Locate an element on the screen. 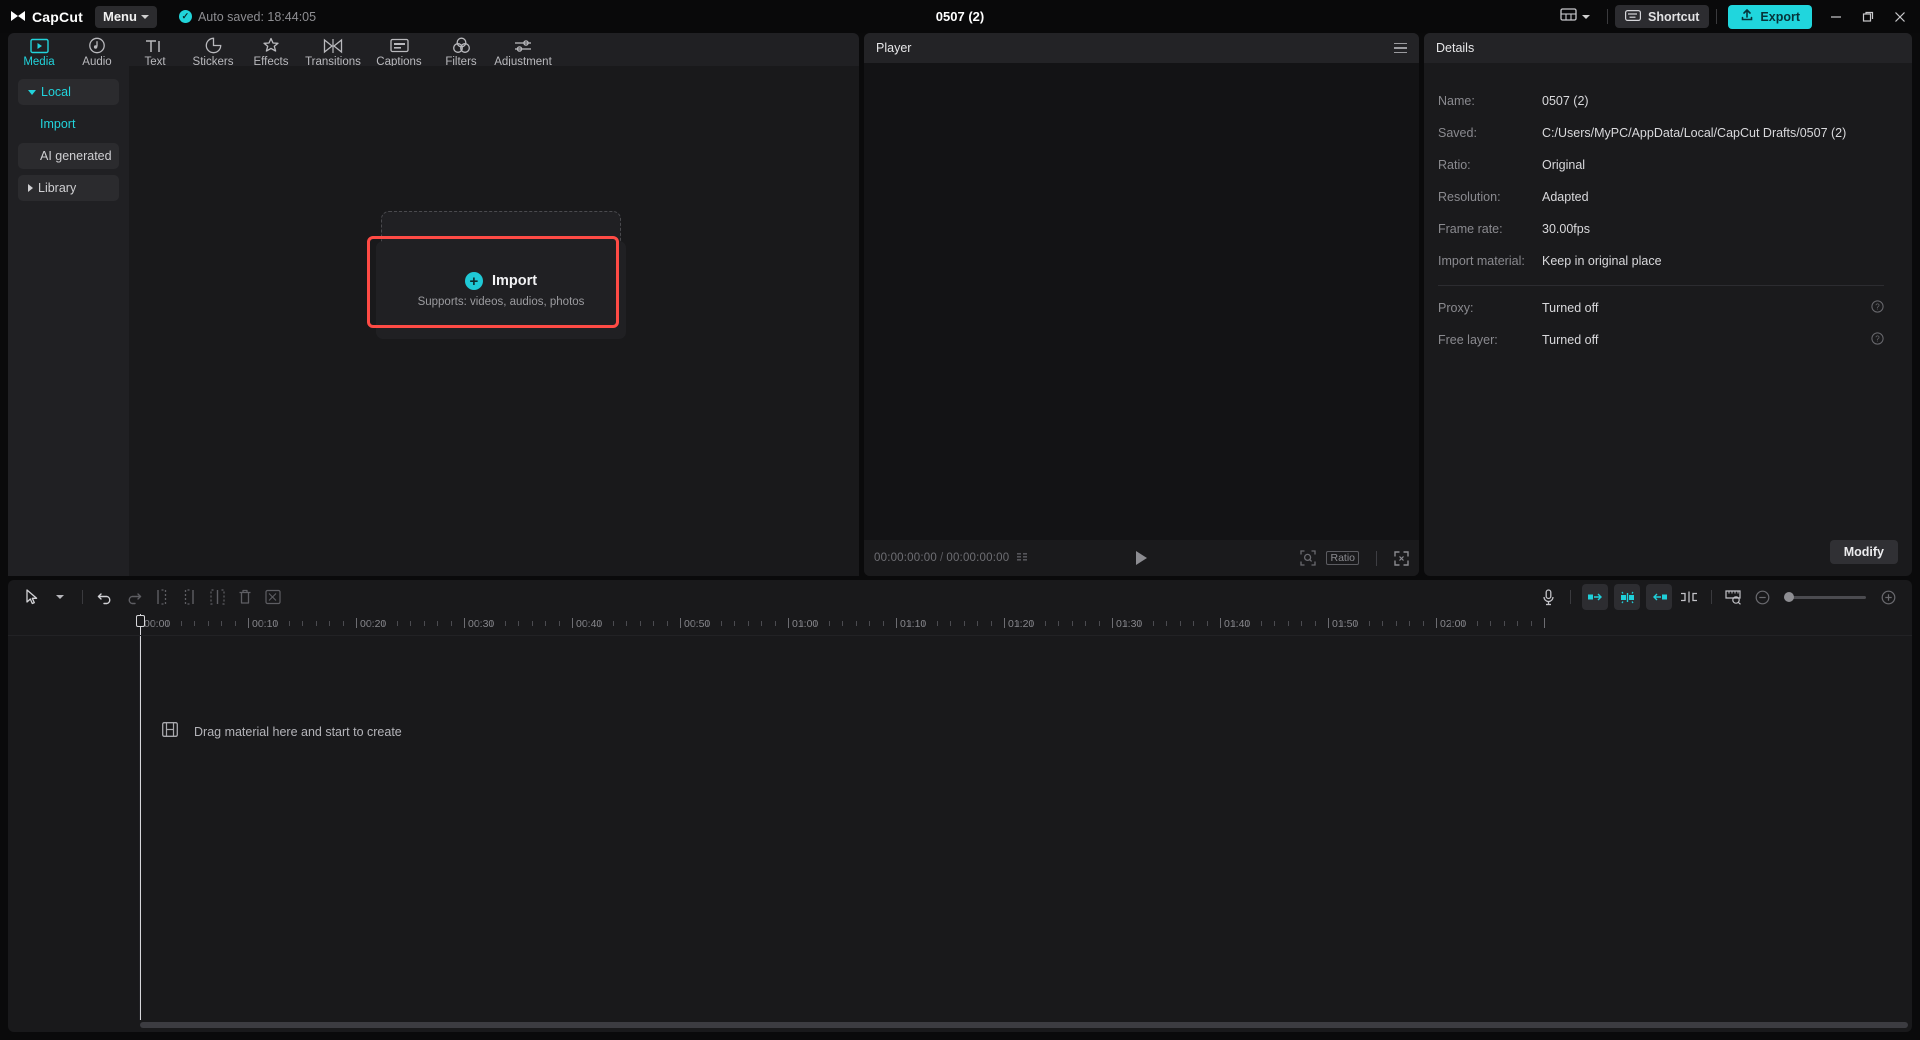 The width and height of the screenshot is (1920, 1040). chevron-right-icon is located at coordinates (30, 188).